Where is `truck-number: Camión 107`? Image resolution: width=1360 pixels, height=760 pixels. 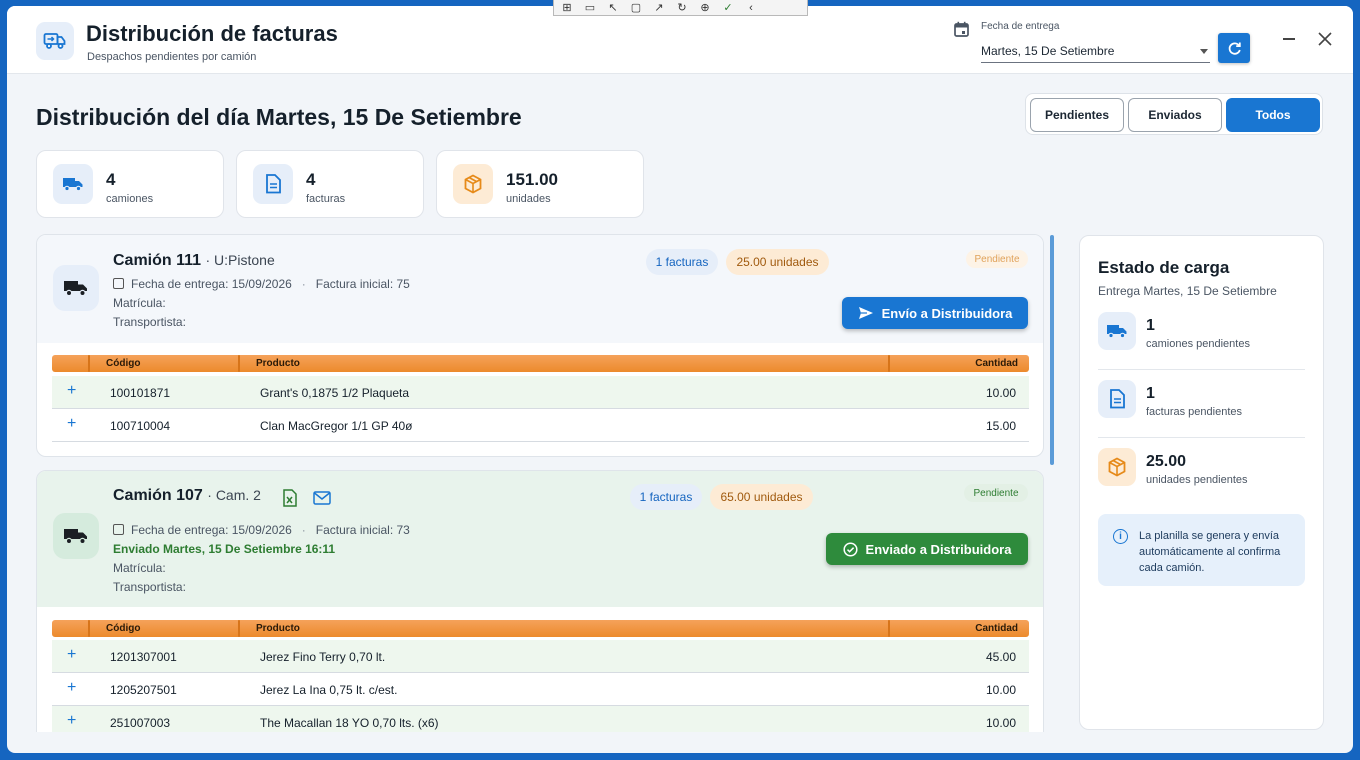 truck-number: Camión 107 is located at coordinates (158, 495).